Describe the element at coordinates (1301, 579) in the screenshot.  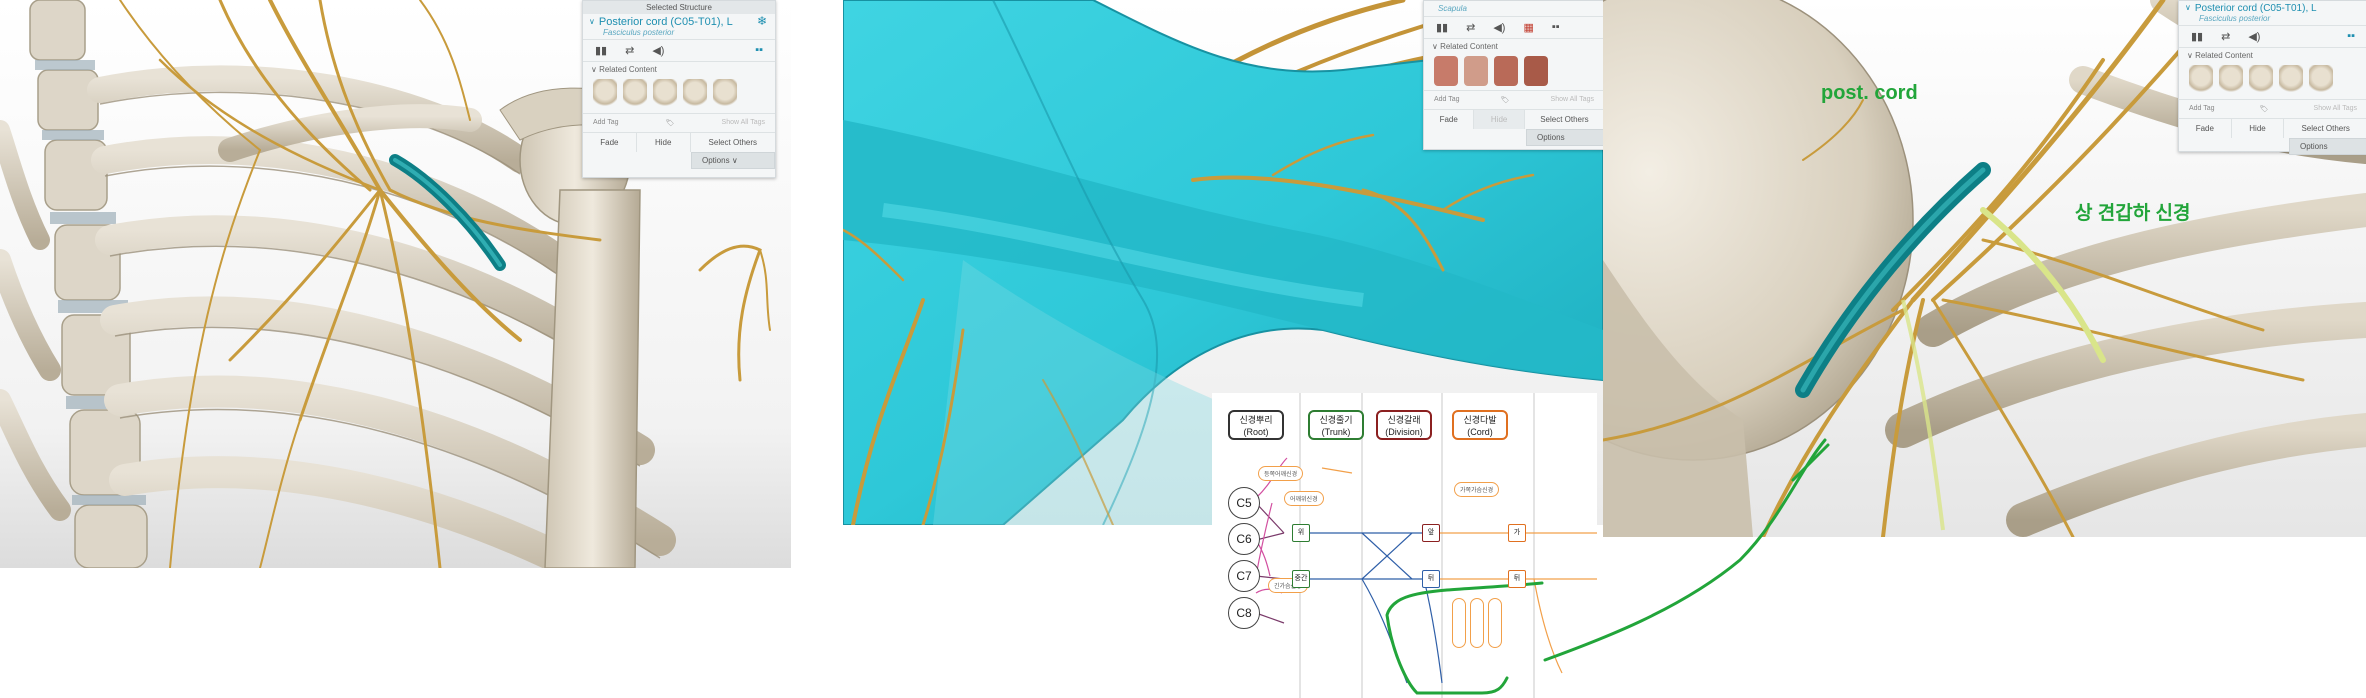
I see `node-middle-trunk: 중간` at that location.